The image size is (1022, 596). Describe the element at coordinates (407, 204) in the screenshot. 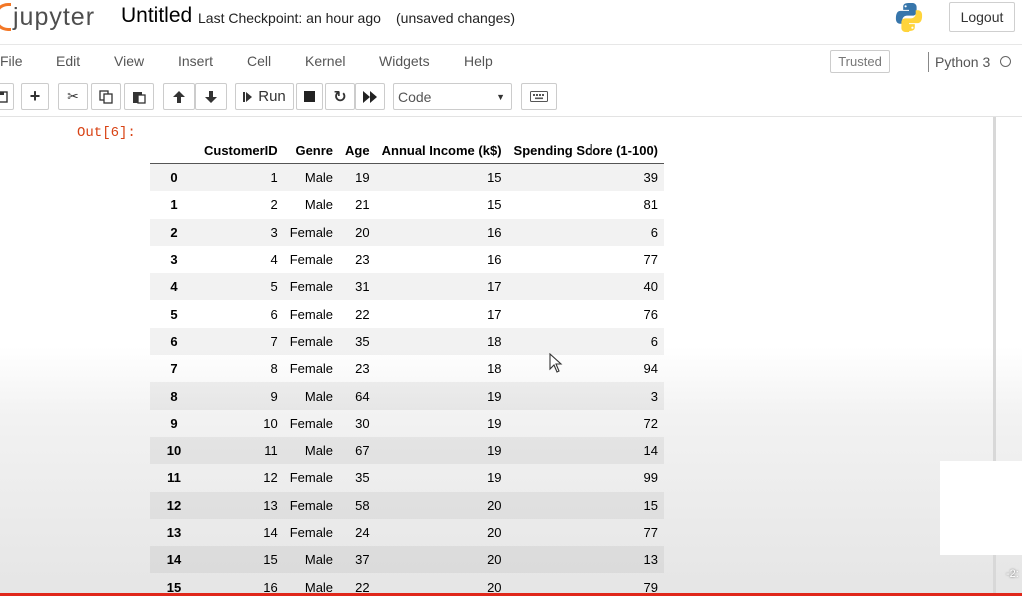

I see `table-row: 1 2 Male 21 15 81` at that location.